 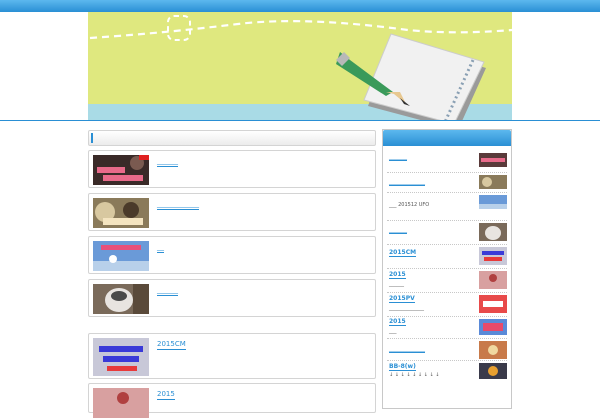 I want to click on sidebar-item: 2015PV ______________, so click(x=447, y=305).